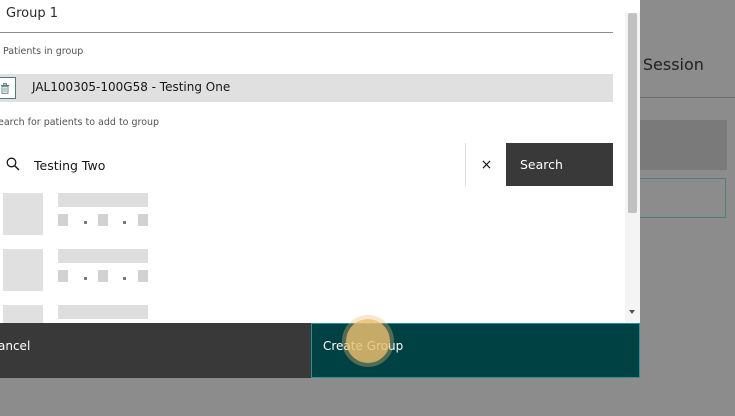 This screenshot has width=735, height=416. I want to click on background-card, so click(677, 145).